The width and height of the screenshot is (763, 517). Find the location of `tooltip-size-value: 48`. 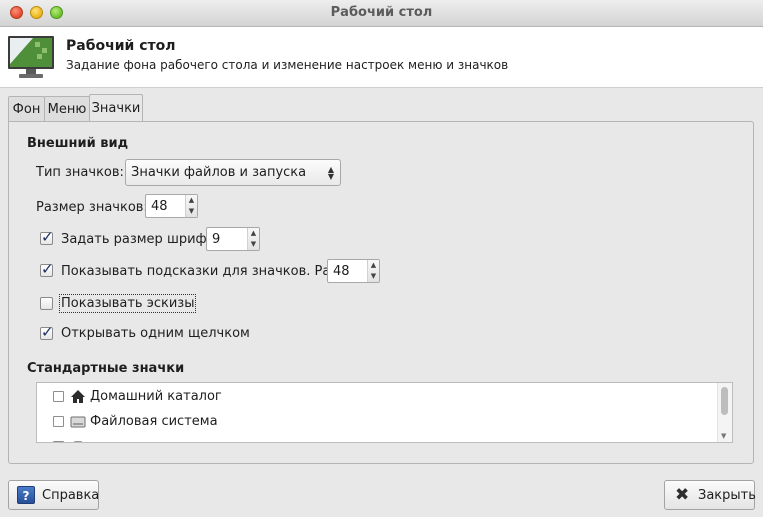

tooltip-size-value: 48 is located at coordinates (341, 271).